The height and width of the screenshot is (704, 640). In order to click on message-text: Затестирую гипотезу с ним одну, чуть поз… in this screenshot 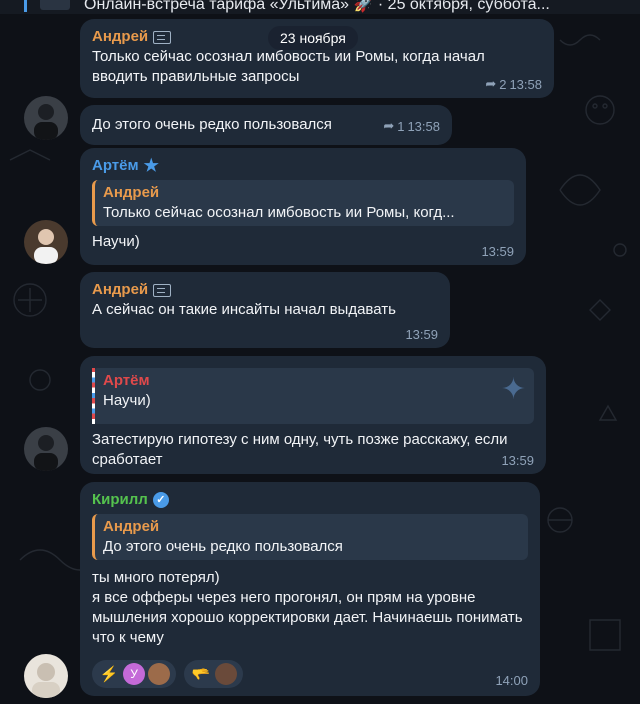, I will do `click(300, 449)`.